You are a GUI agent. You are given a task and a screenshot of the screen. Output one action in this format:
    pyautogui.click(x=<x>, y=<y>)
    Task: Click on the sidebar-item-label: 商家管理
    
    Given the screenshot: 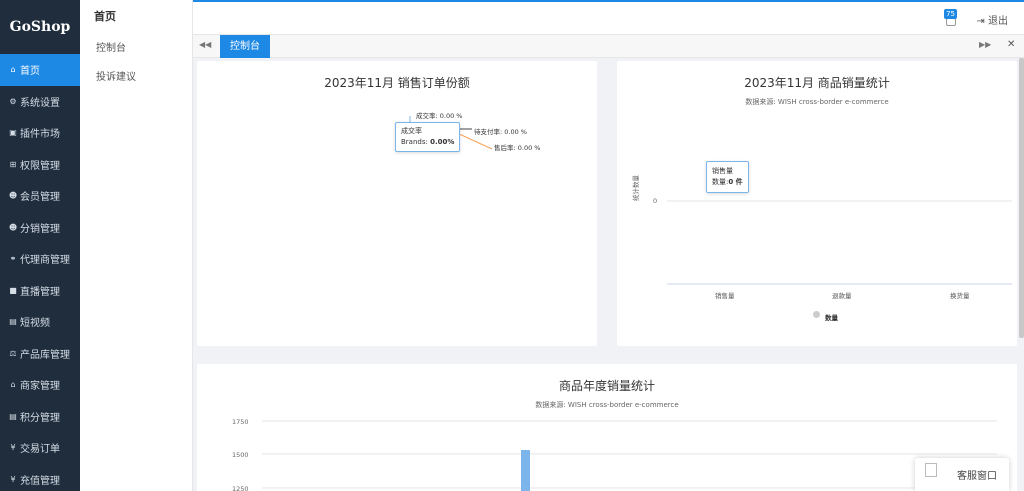 What is the action you would take?
    pyautogui.click(x=40, y=387)
    